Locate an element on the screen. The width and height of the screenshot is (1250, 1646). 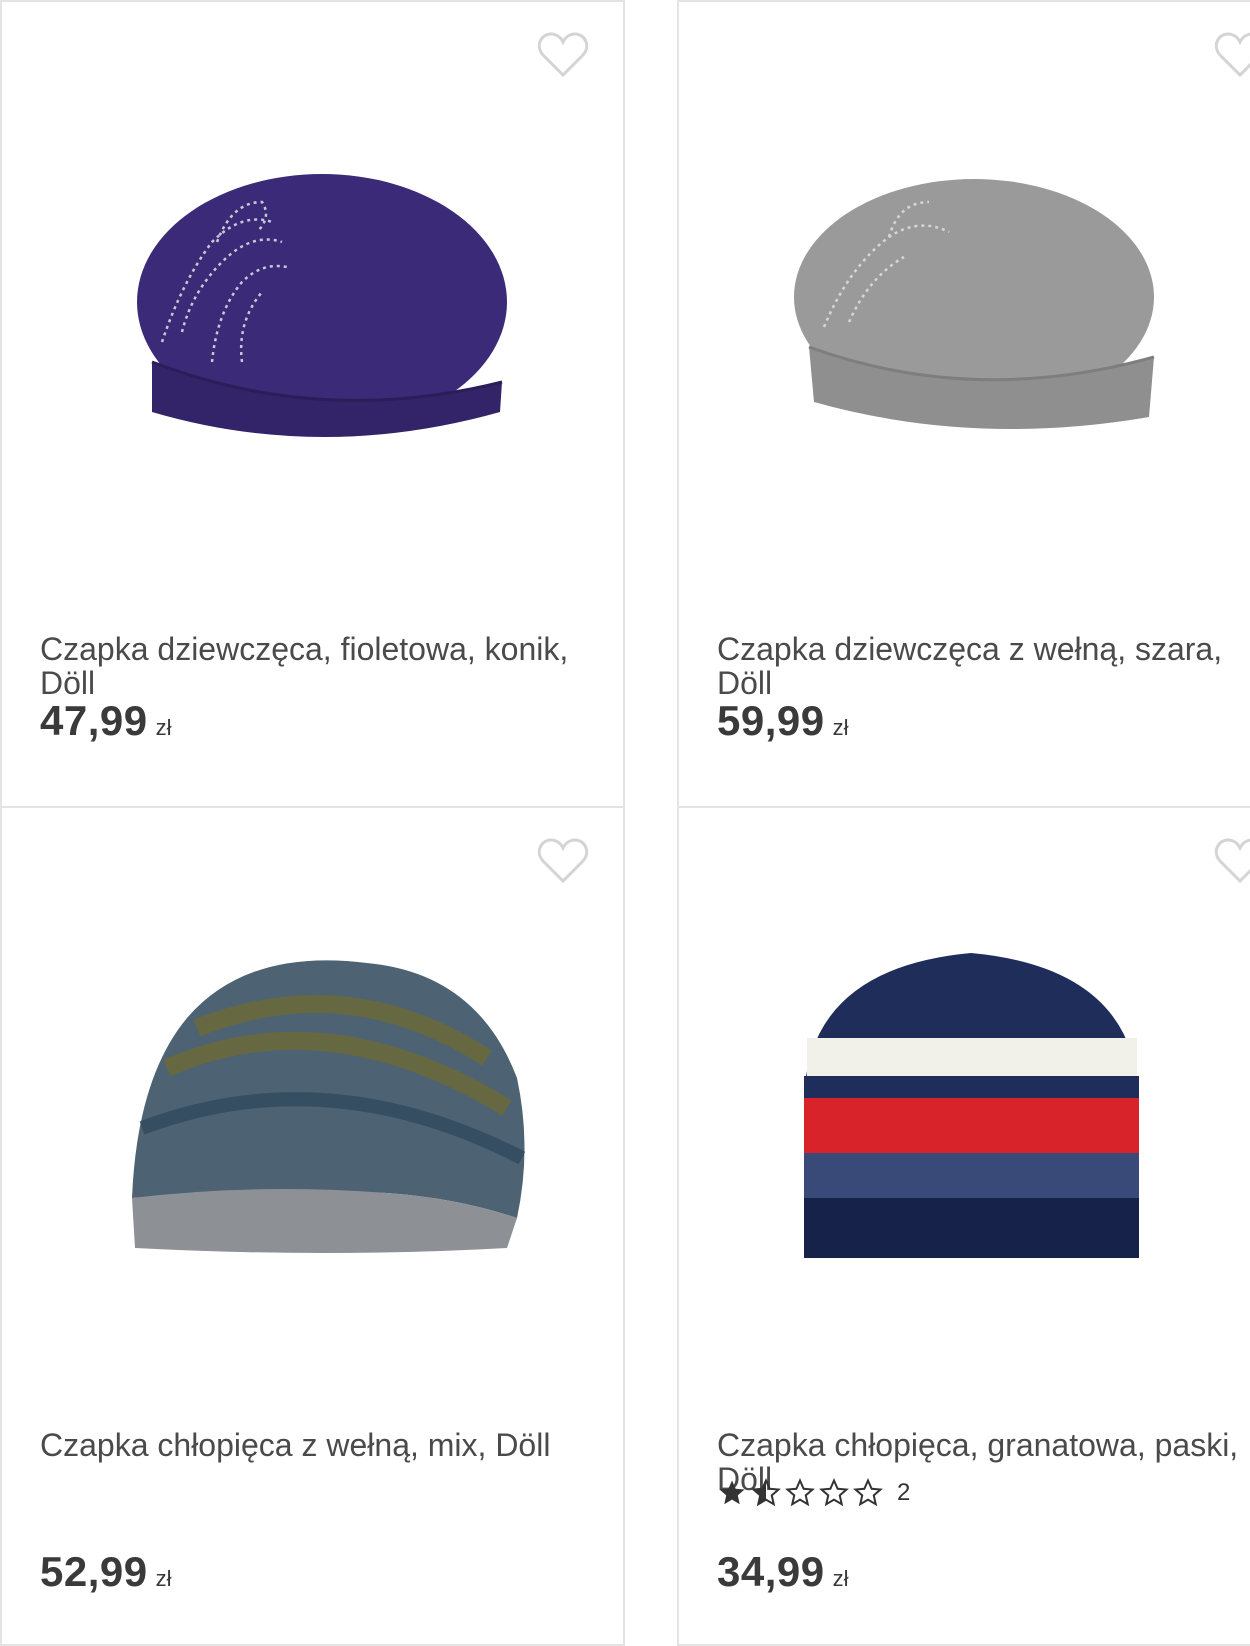
star-half-icon is located at coordinates (766, 1492).